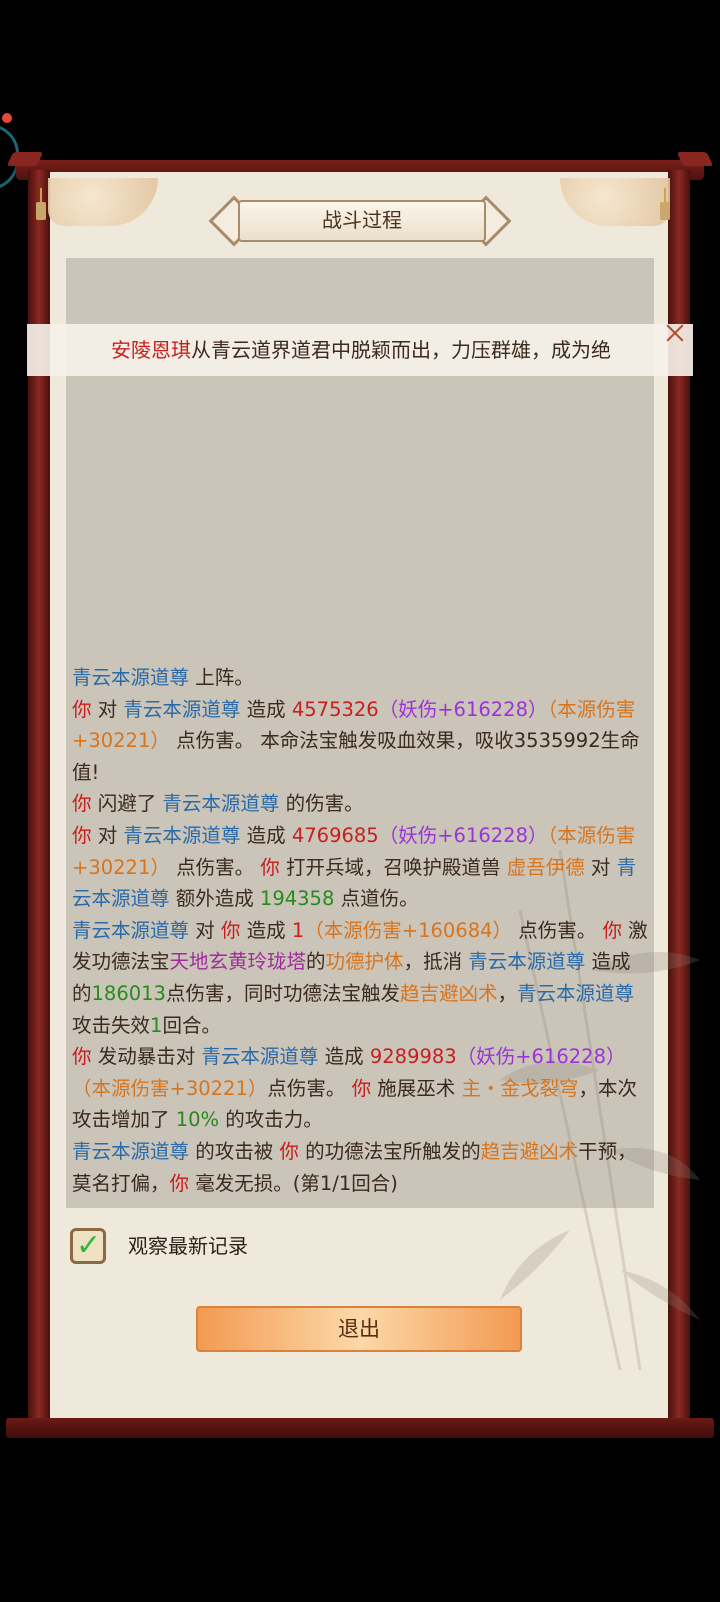 Image resolution: width=720 pixels, height=1602 pixels. Describe the element at coordinates (146, 1057) in the screenshot. I see `log-segment: 发动暴击对` at that location.